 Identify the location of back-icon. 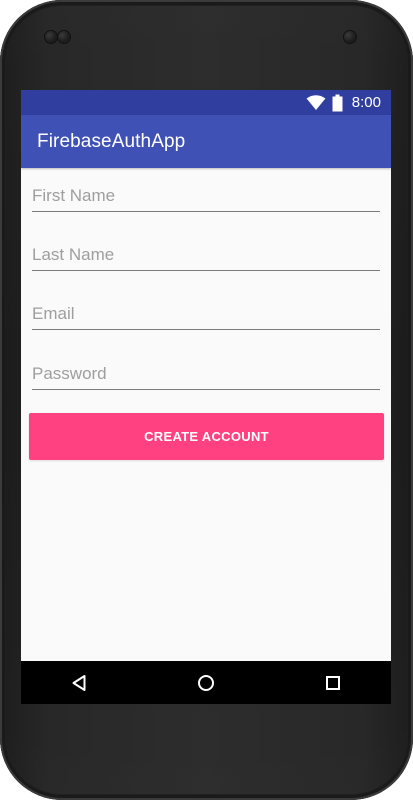
(79, 683).